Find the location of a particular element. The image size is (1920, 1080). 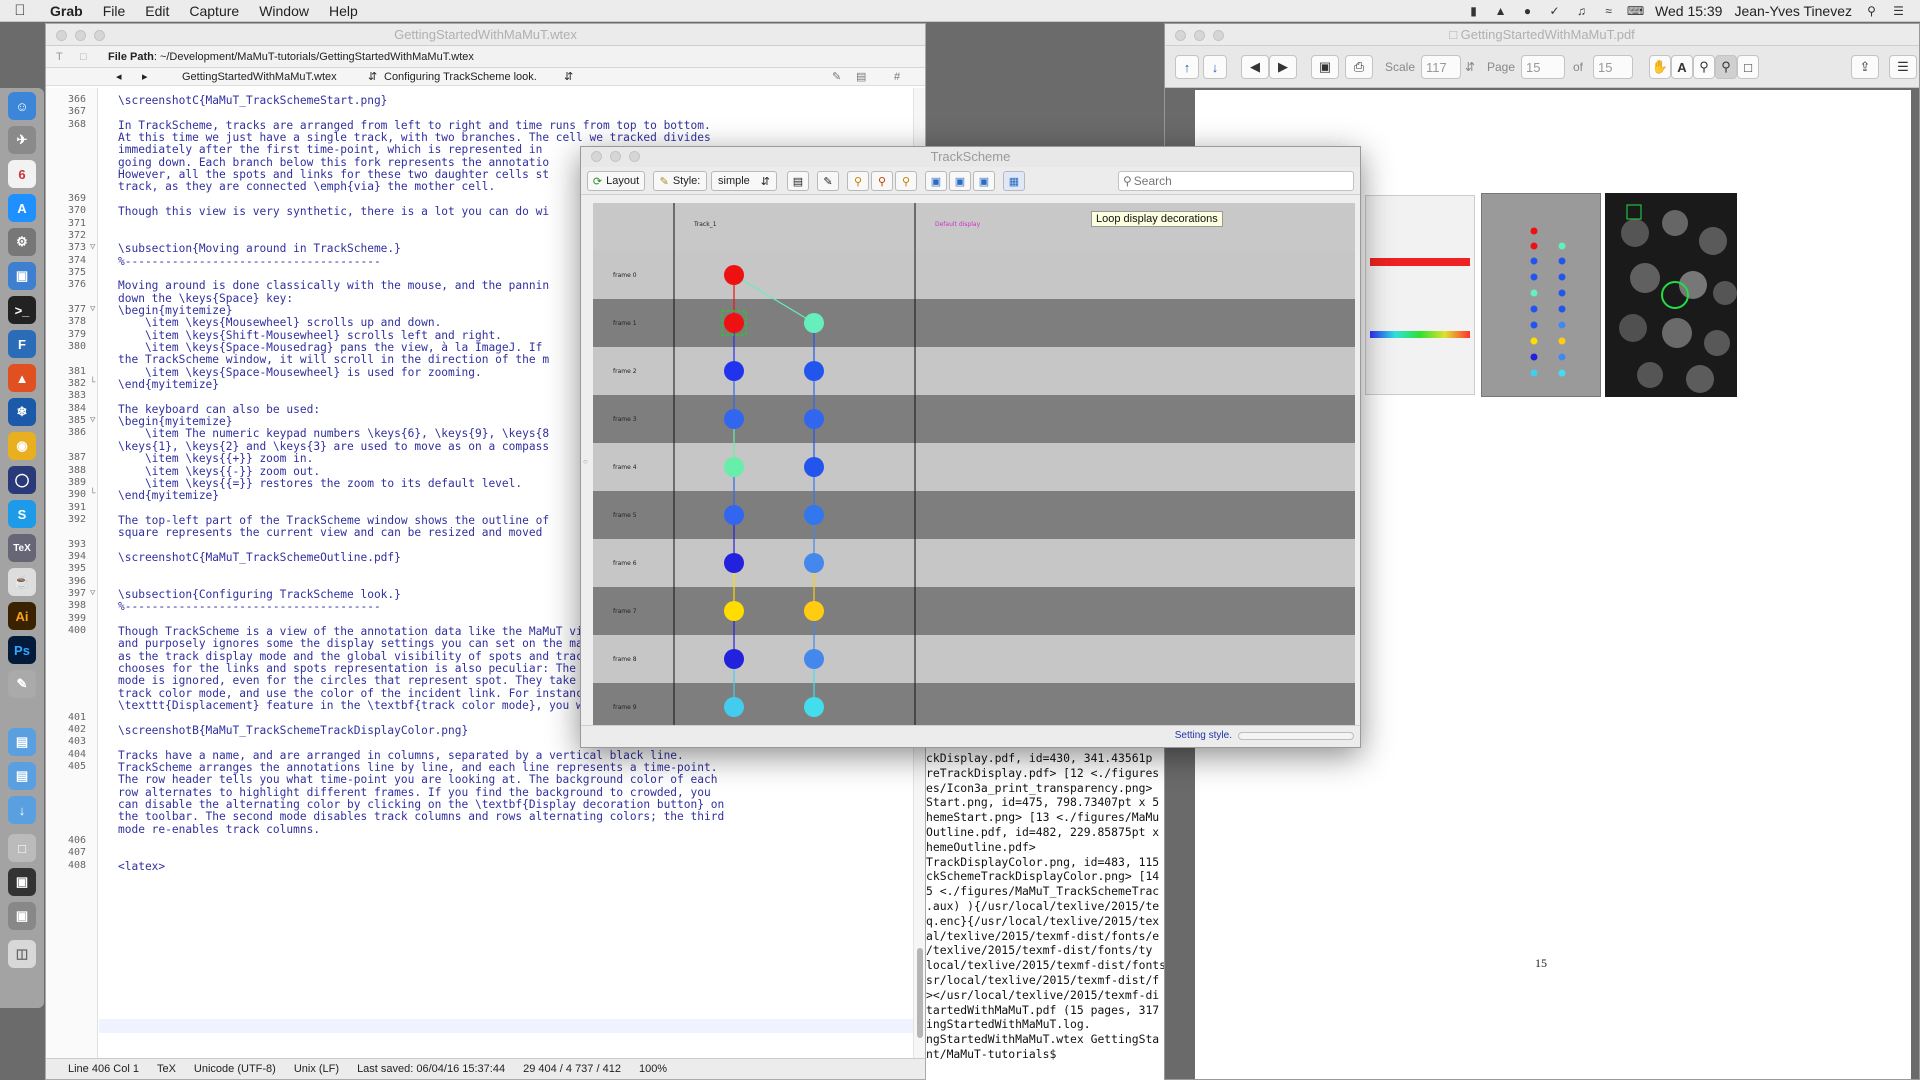

calendar-icon: 6 is located at coordinates (22, 174).